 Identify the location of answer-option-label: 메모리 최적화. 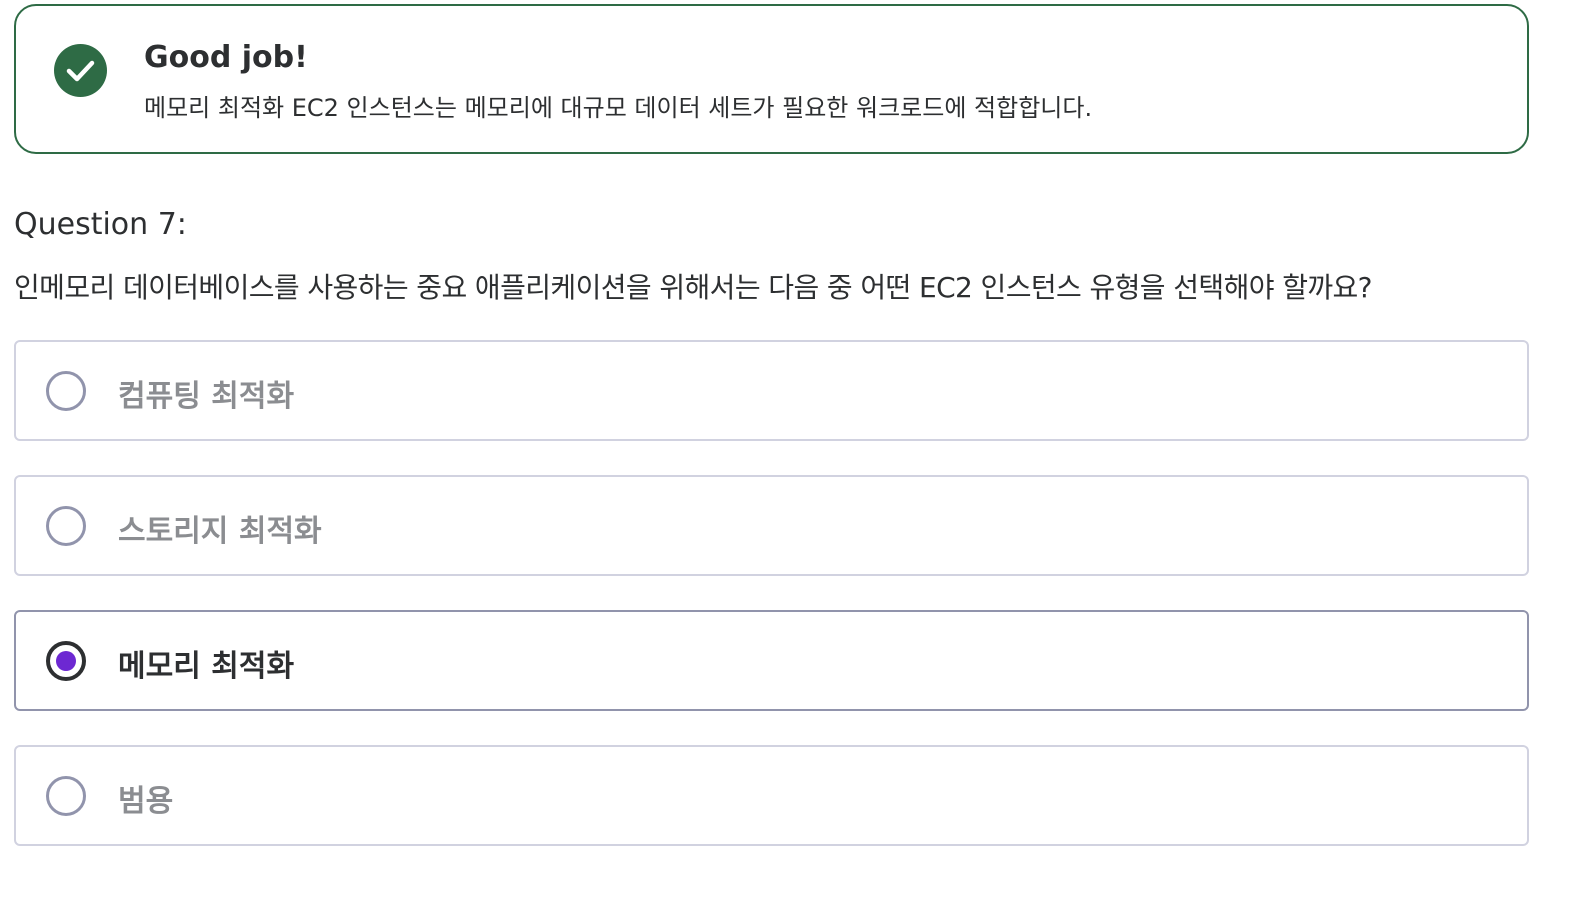
(206, 666).